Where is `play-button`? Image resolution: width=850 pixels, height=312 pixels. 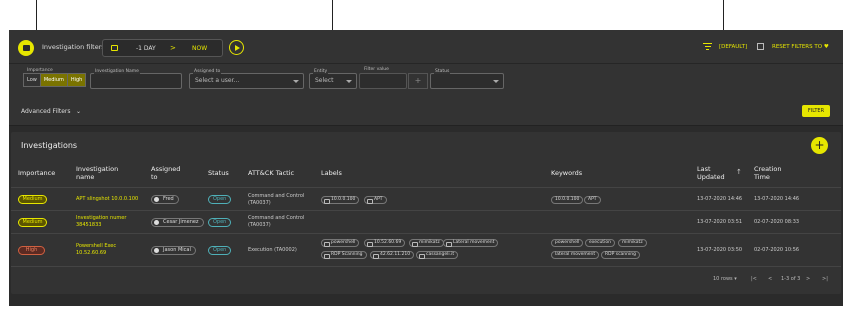
play-button is located at coordinates (236, 47).